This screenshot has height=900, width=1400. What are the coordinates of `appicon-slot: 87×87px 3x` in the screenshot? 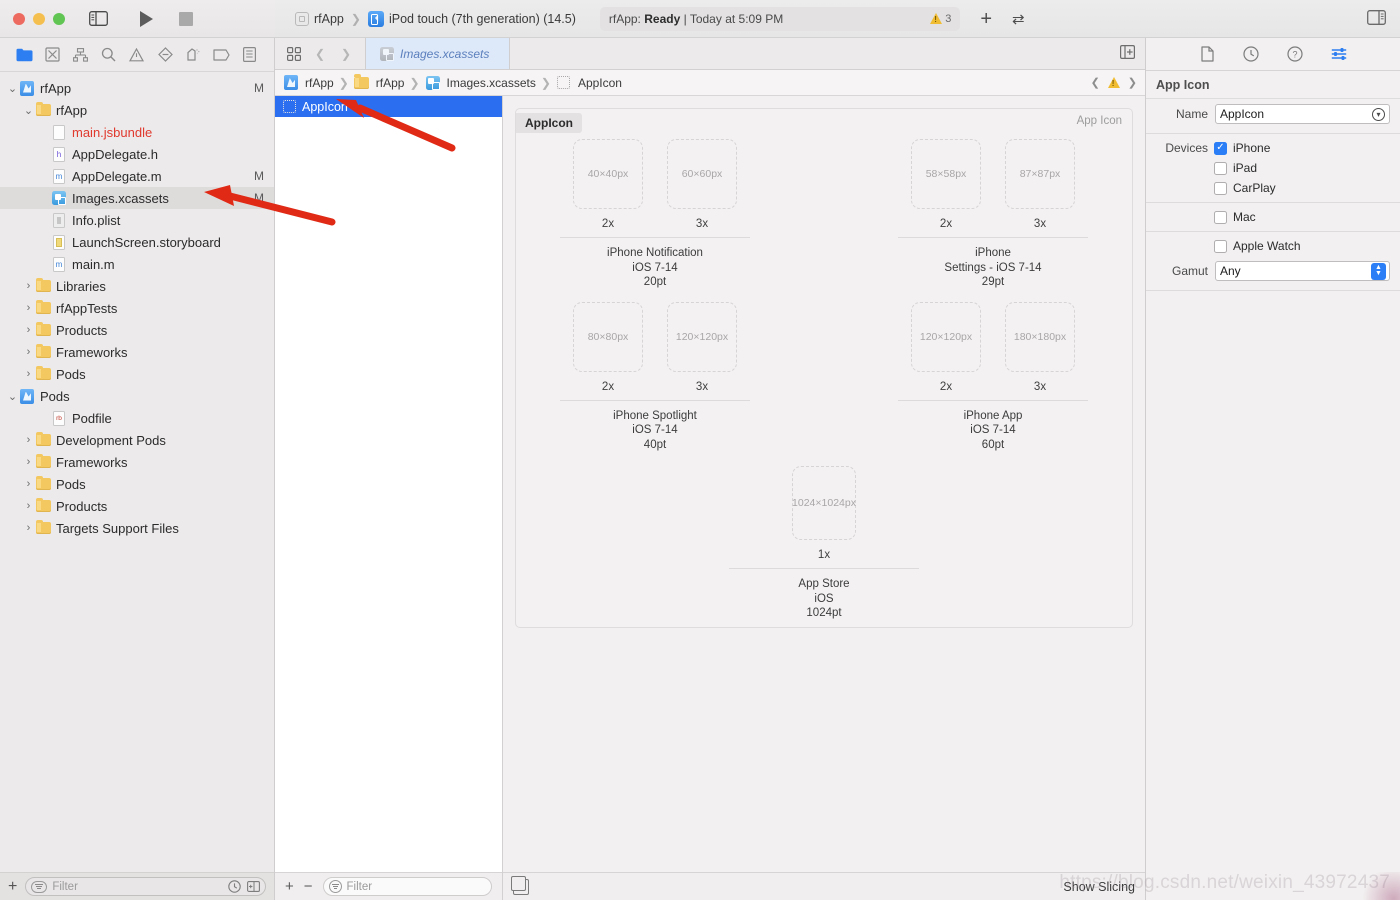 It's located at (1040, 184).